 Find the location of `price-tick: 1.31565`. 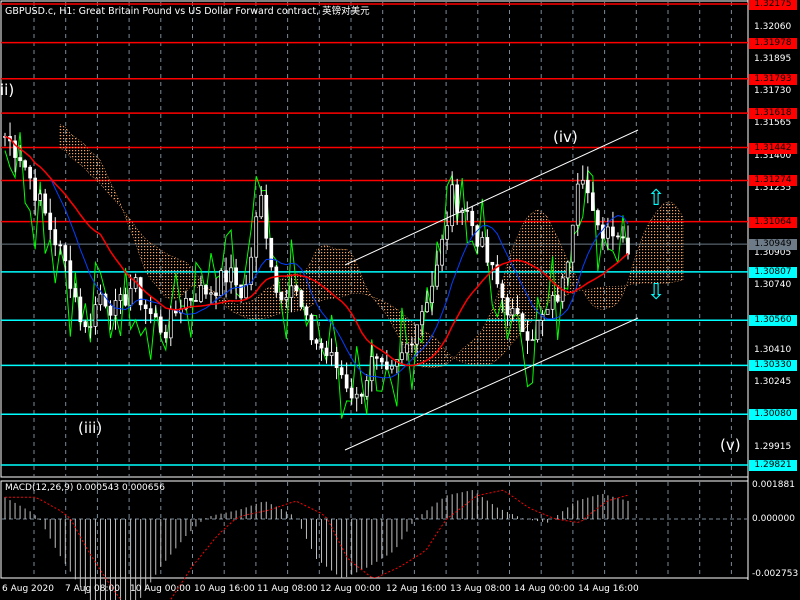

price-tick: 1.31565 is located at coordinates (773, 123).